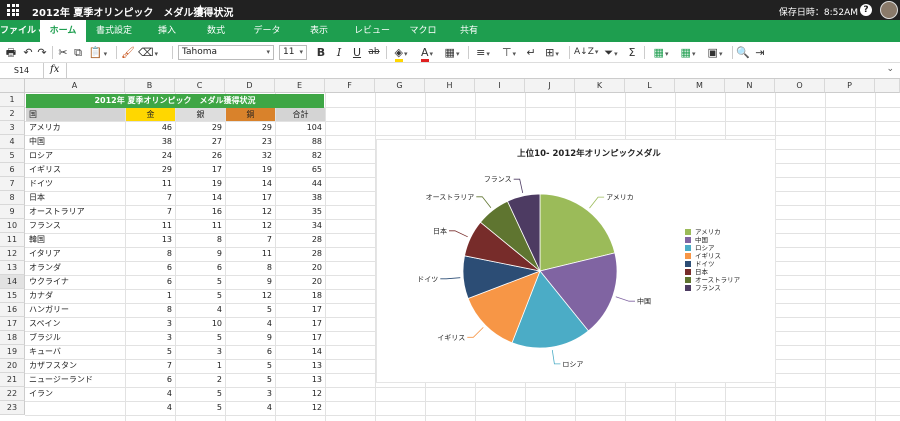 Image resolution: width=900 pixels, height=421 pixels. I want to click on underline-button: U, so click(357, 52).